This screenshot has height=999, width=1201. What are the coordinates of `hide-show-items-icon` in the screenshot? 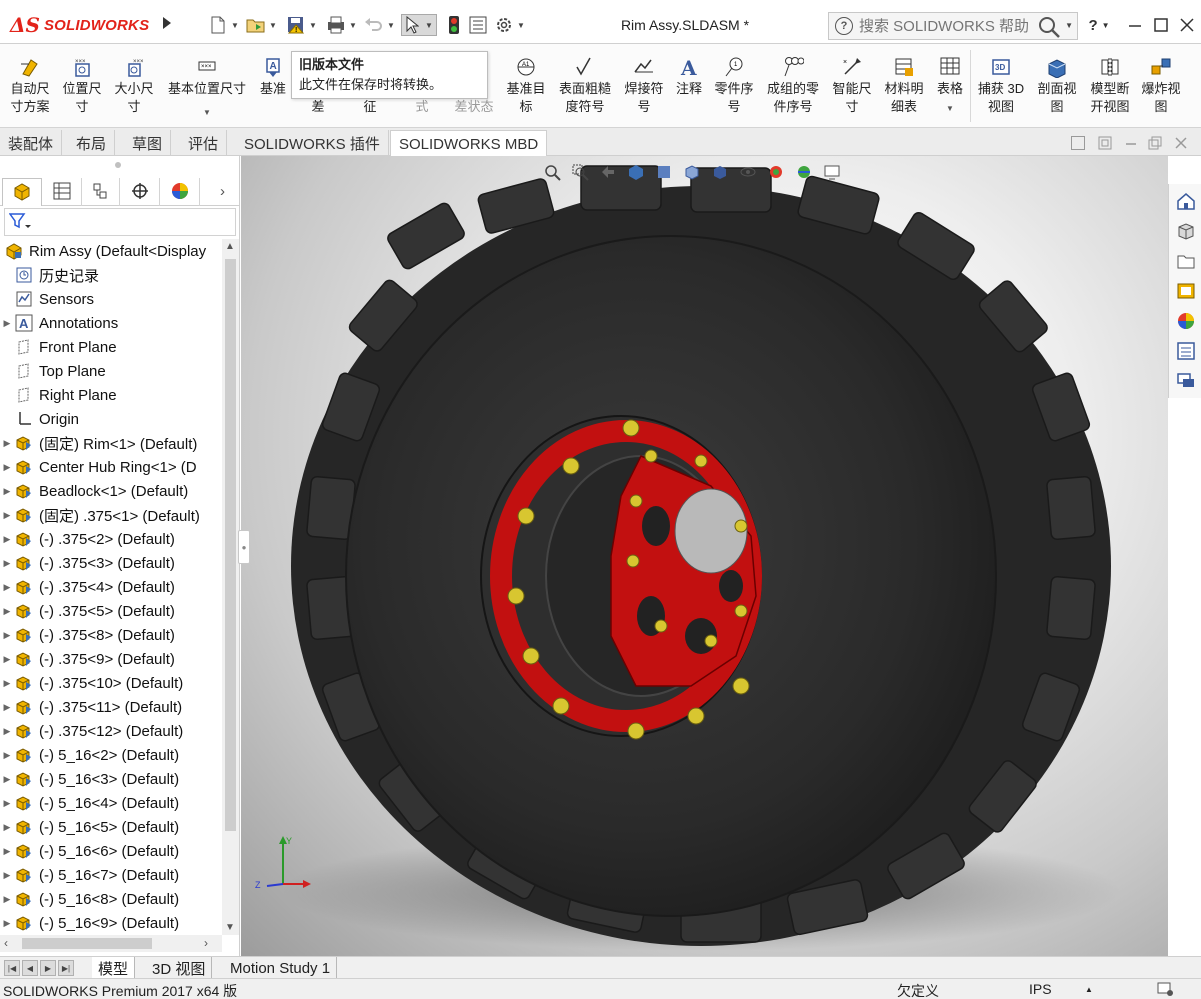 It's located at (748, 172).